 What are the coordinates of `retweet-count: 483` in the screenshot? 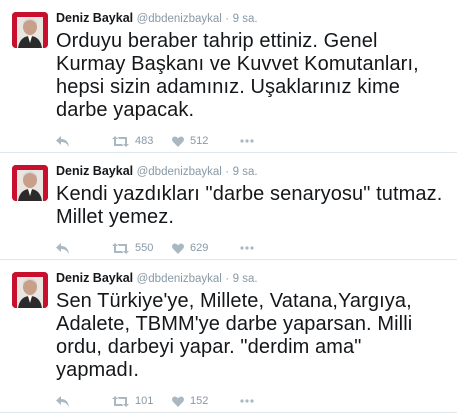 It's located at (144, 141).